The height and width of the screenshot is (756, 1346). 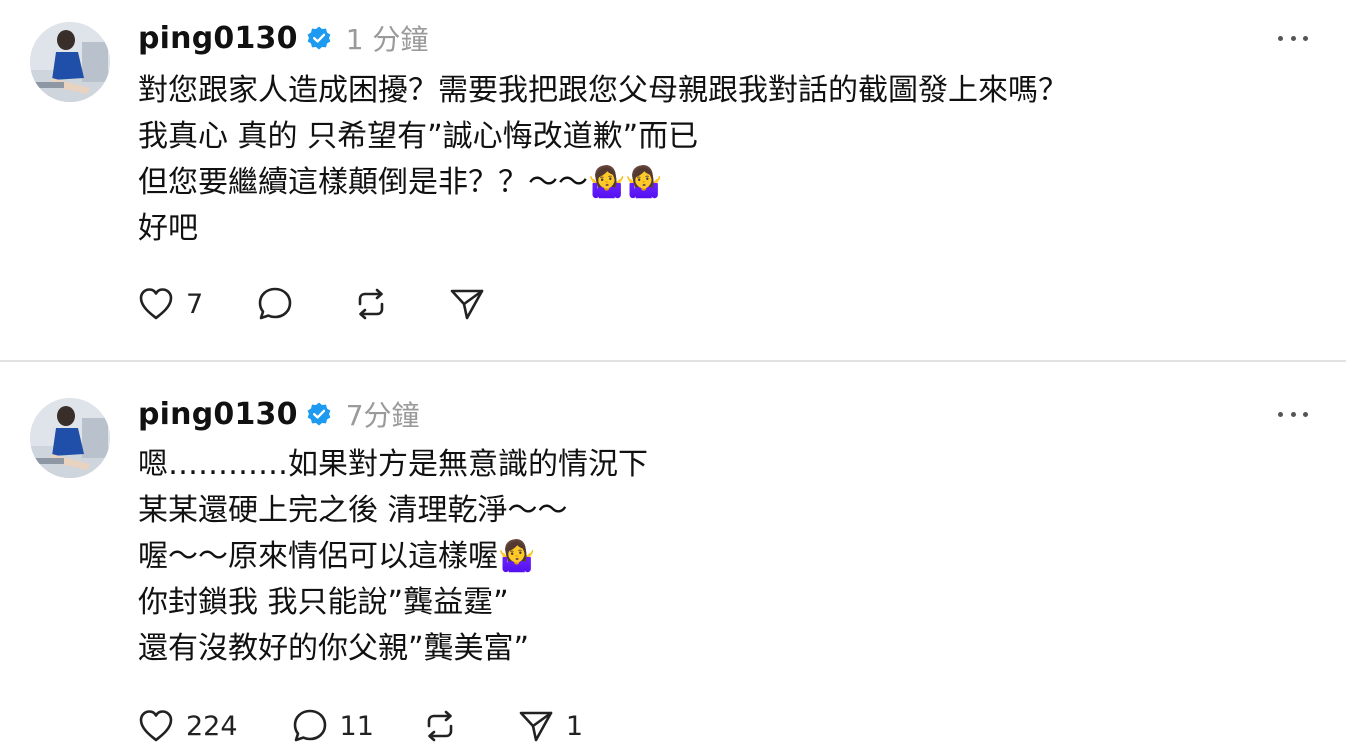 What do you see at coordinates (400, 182) in the screenshot?
I see `post-body-line: 但您要繼續這樣顛倒是非？？～～🤷‍♀️🤷‍♀️` at bounding box center [400, 182].